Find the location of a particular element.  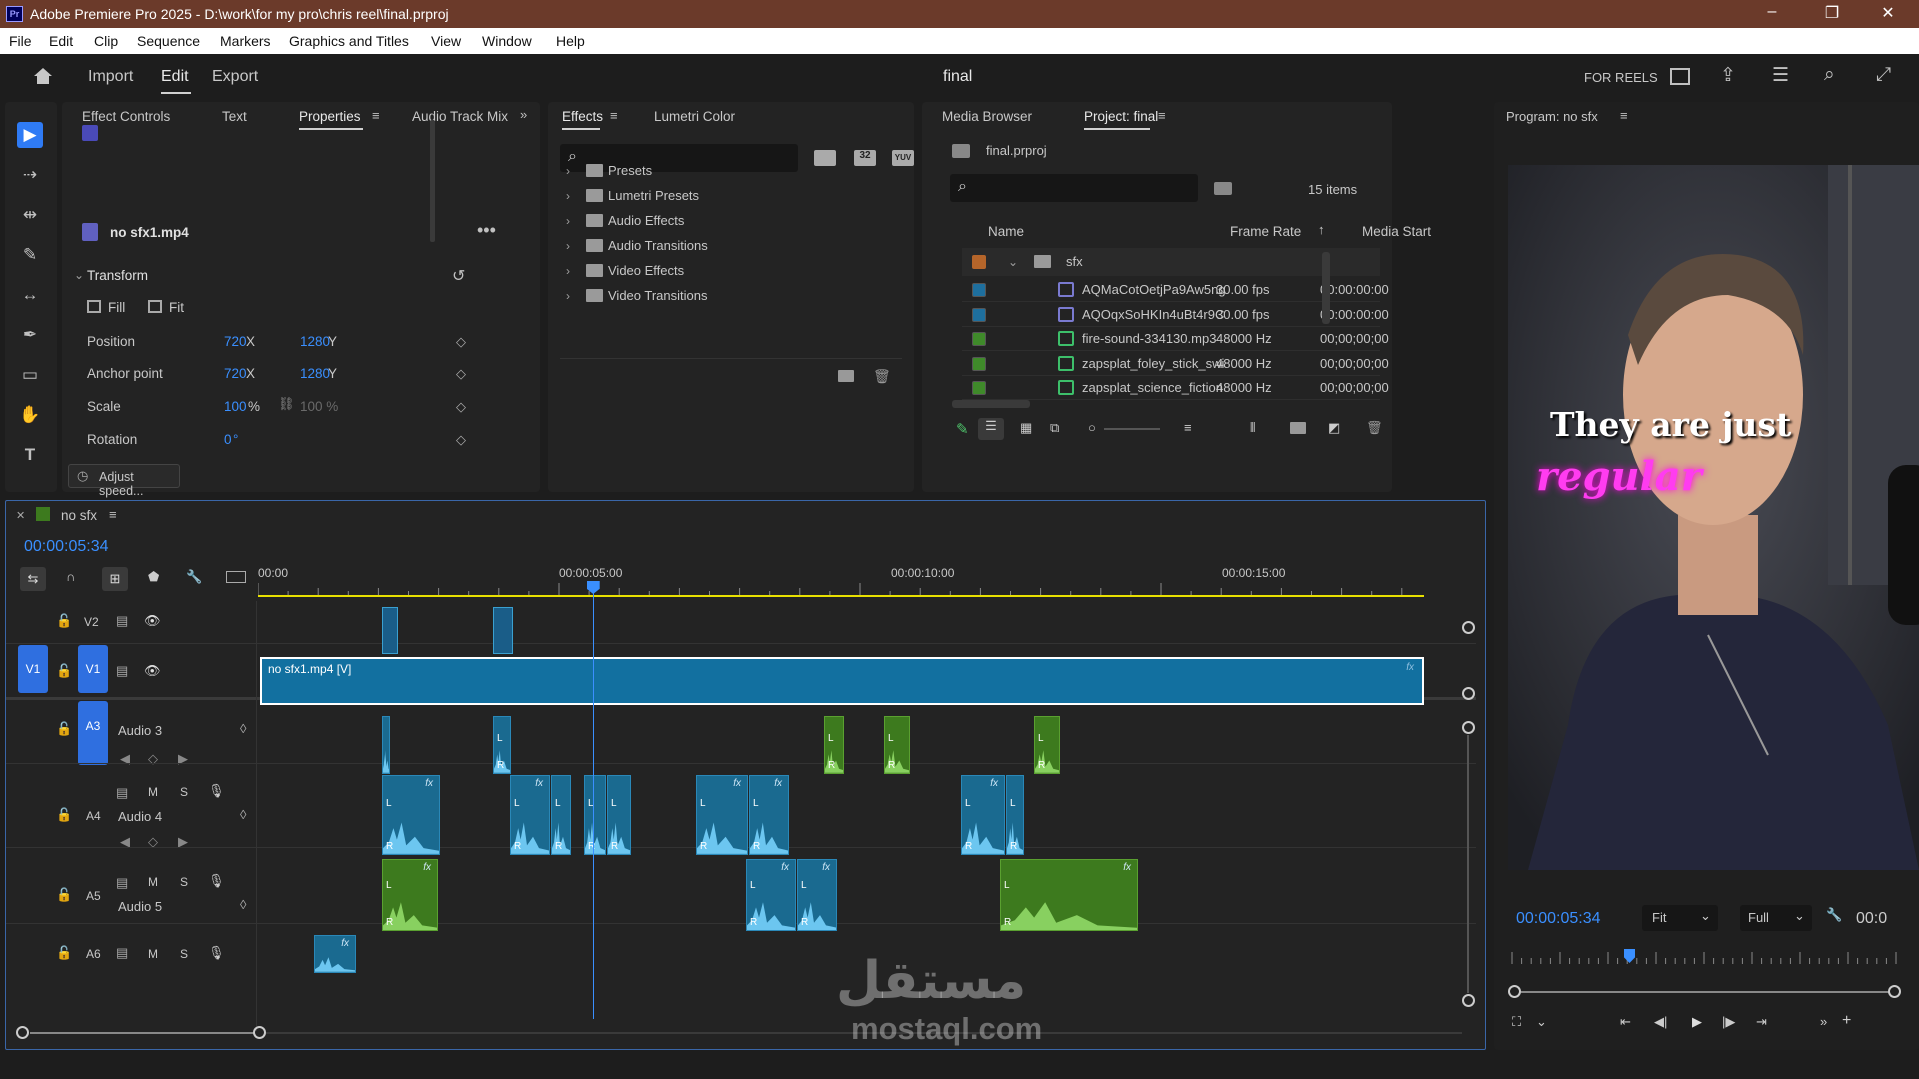

ripple-edit-icon: ⇹ is located at coordinates (30, 215).